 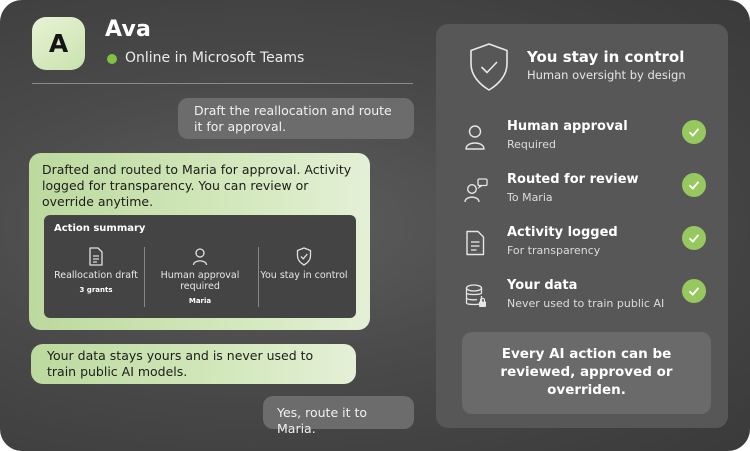 I want to click on avatar: A, so click(x=58, y=43).